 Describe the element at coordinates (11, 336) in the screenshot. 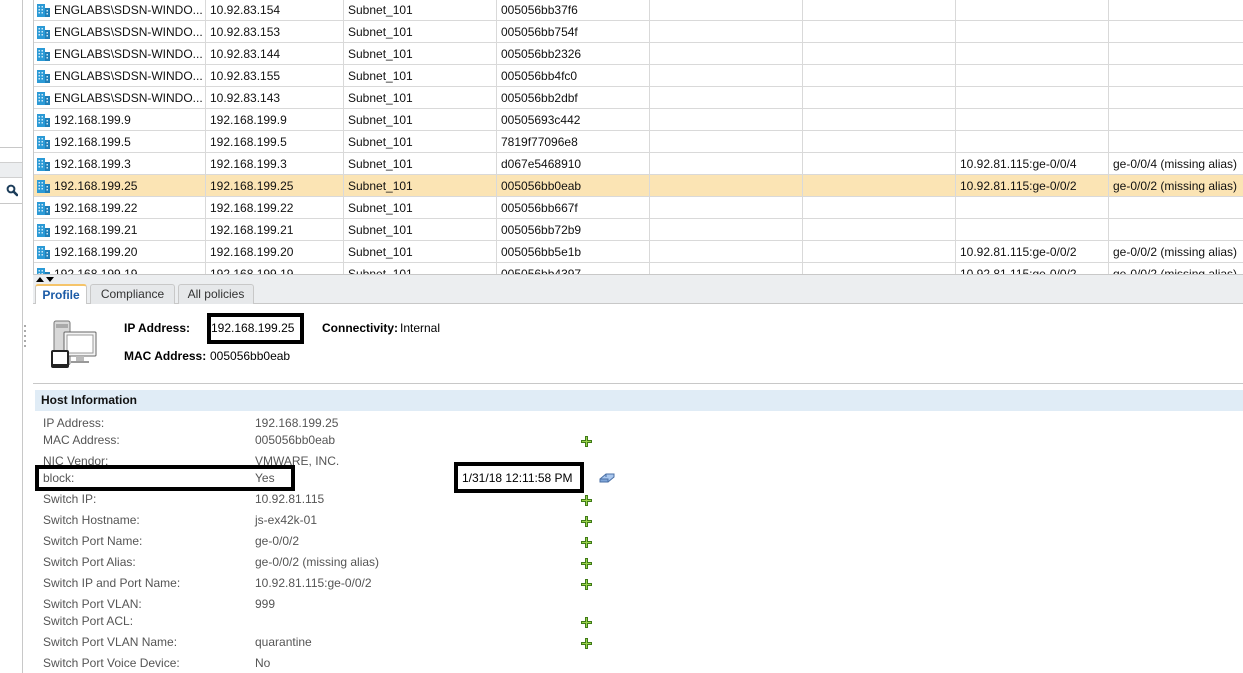

I see `left-panel` at that location.